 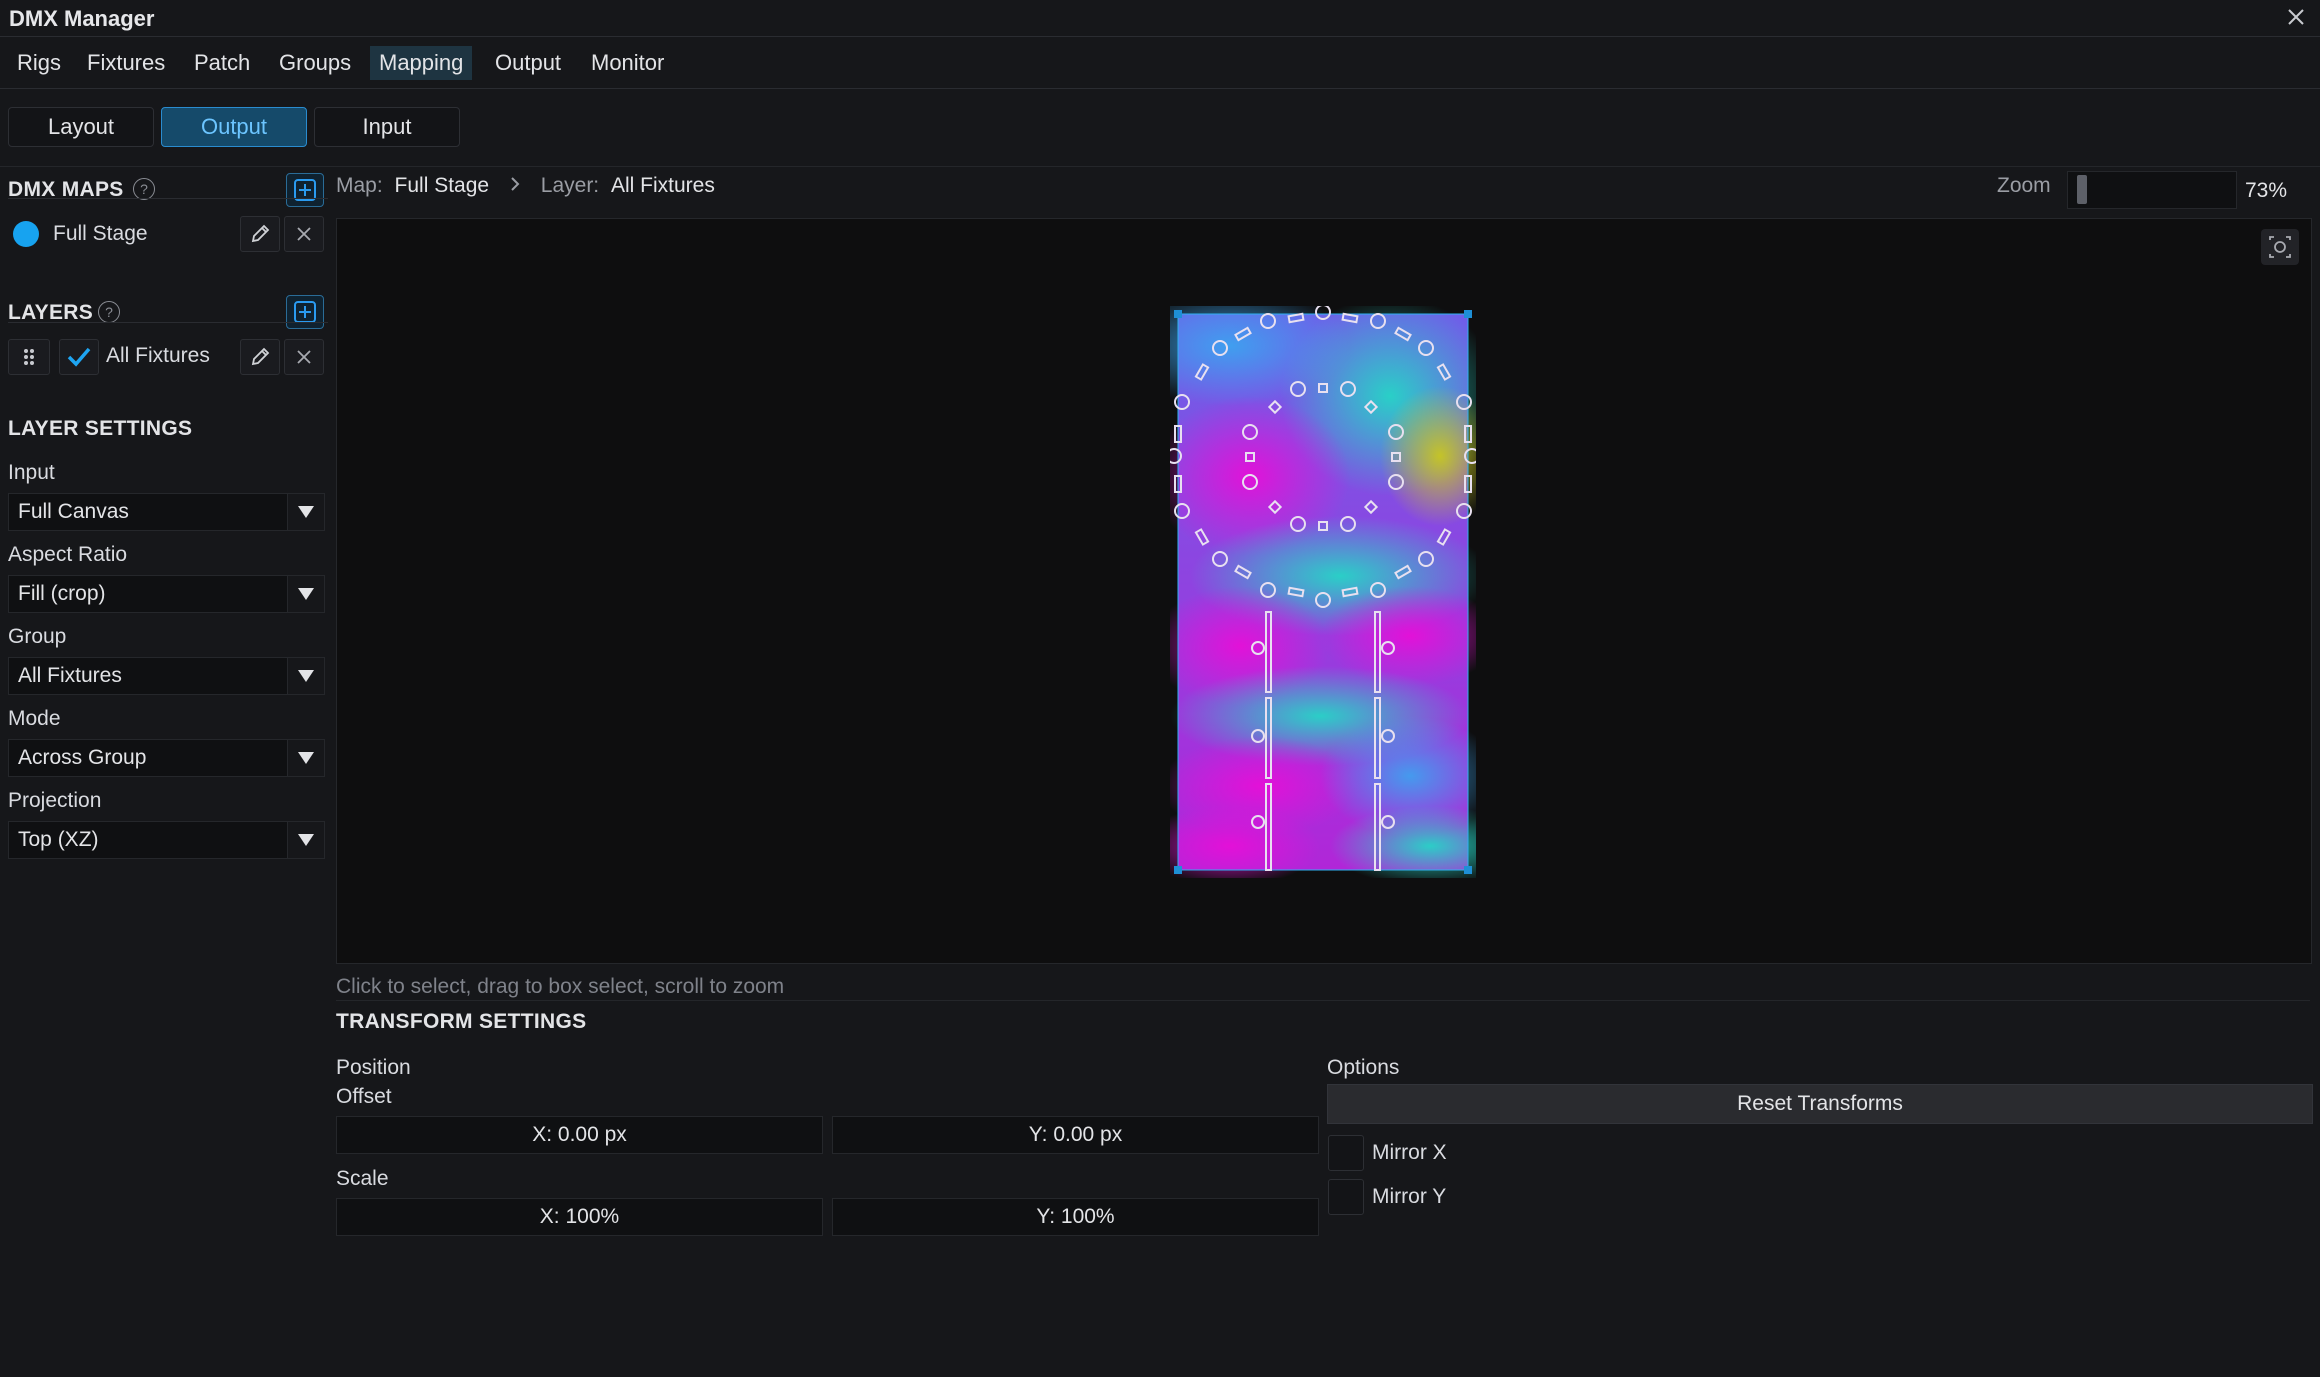 I want to click on edit-map-button, so click(x=260, y=234).